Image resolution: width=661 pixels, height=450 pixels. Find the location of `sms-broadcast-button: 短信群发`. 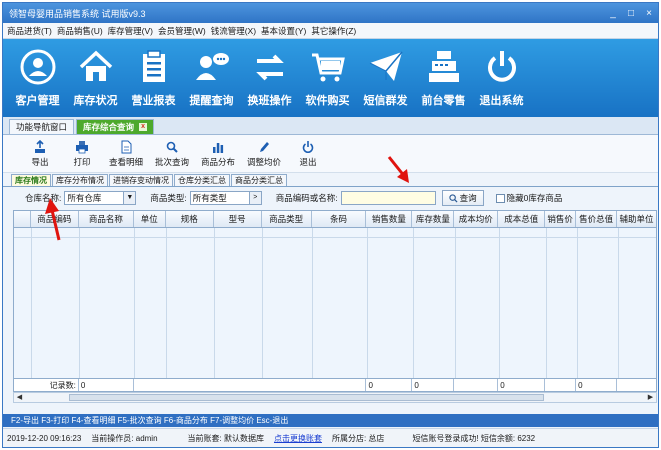

sms-broadcast-button: 短信群发 is located at coordinates (385, 77).